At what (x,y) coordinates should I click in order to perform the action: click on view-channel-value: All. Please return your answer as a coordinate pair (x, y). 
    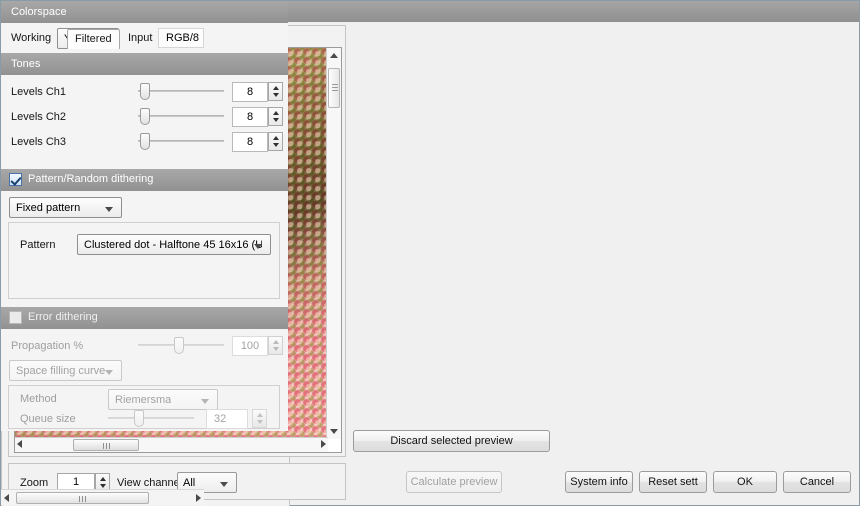
    Looking at the image, I should click on (189, 483).